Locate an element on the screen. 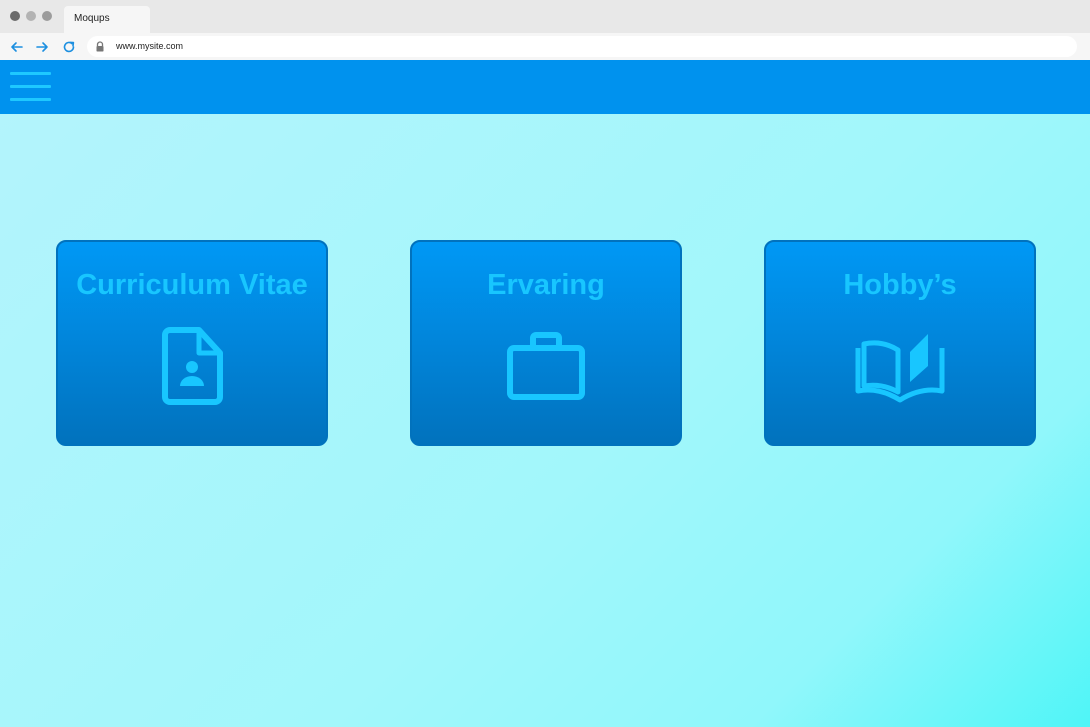 This screenshot has height=727, width=1090. maximize-window-button is located at coordinates (47, 16).